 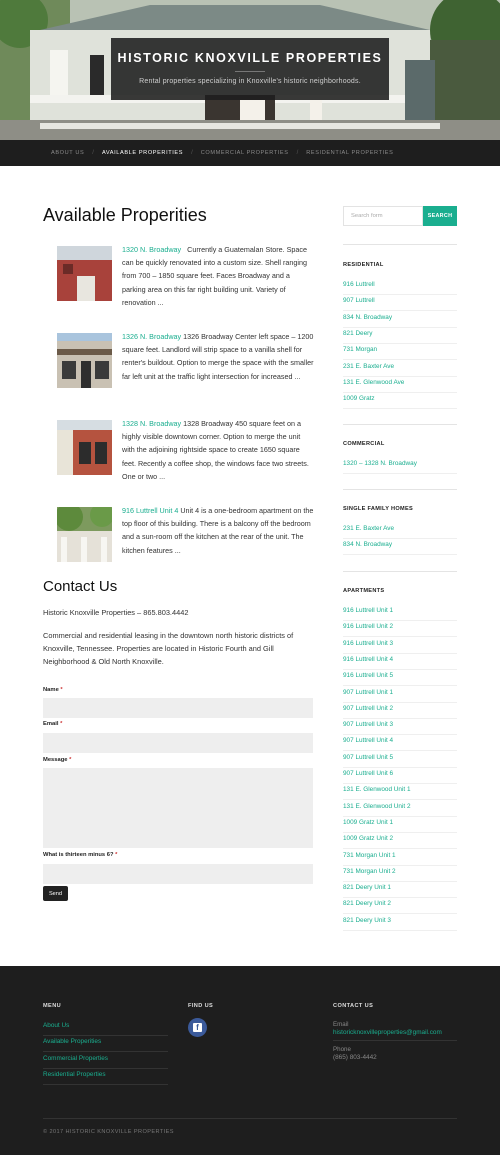 I want to click on email-label: Email *, so click(x=53, y=724).